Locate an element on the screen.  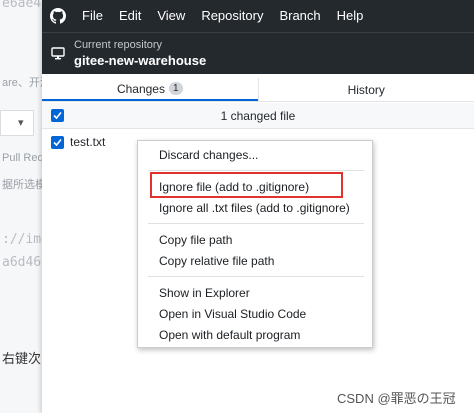
menu-view: View is located at coordinates (171, 16).